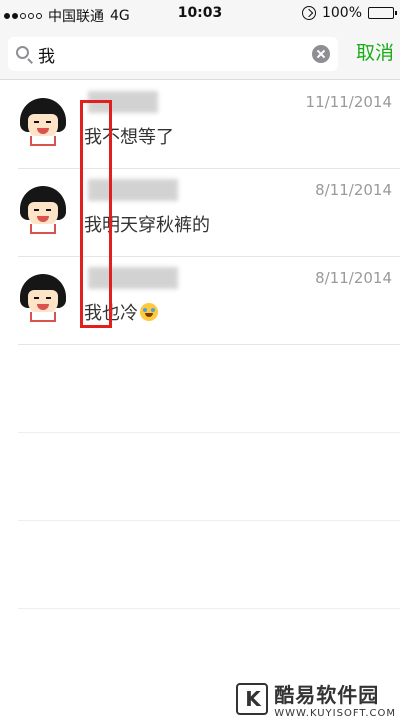  I want to click on battery-icon, so click(382, 13).